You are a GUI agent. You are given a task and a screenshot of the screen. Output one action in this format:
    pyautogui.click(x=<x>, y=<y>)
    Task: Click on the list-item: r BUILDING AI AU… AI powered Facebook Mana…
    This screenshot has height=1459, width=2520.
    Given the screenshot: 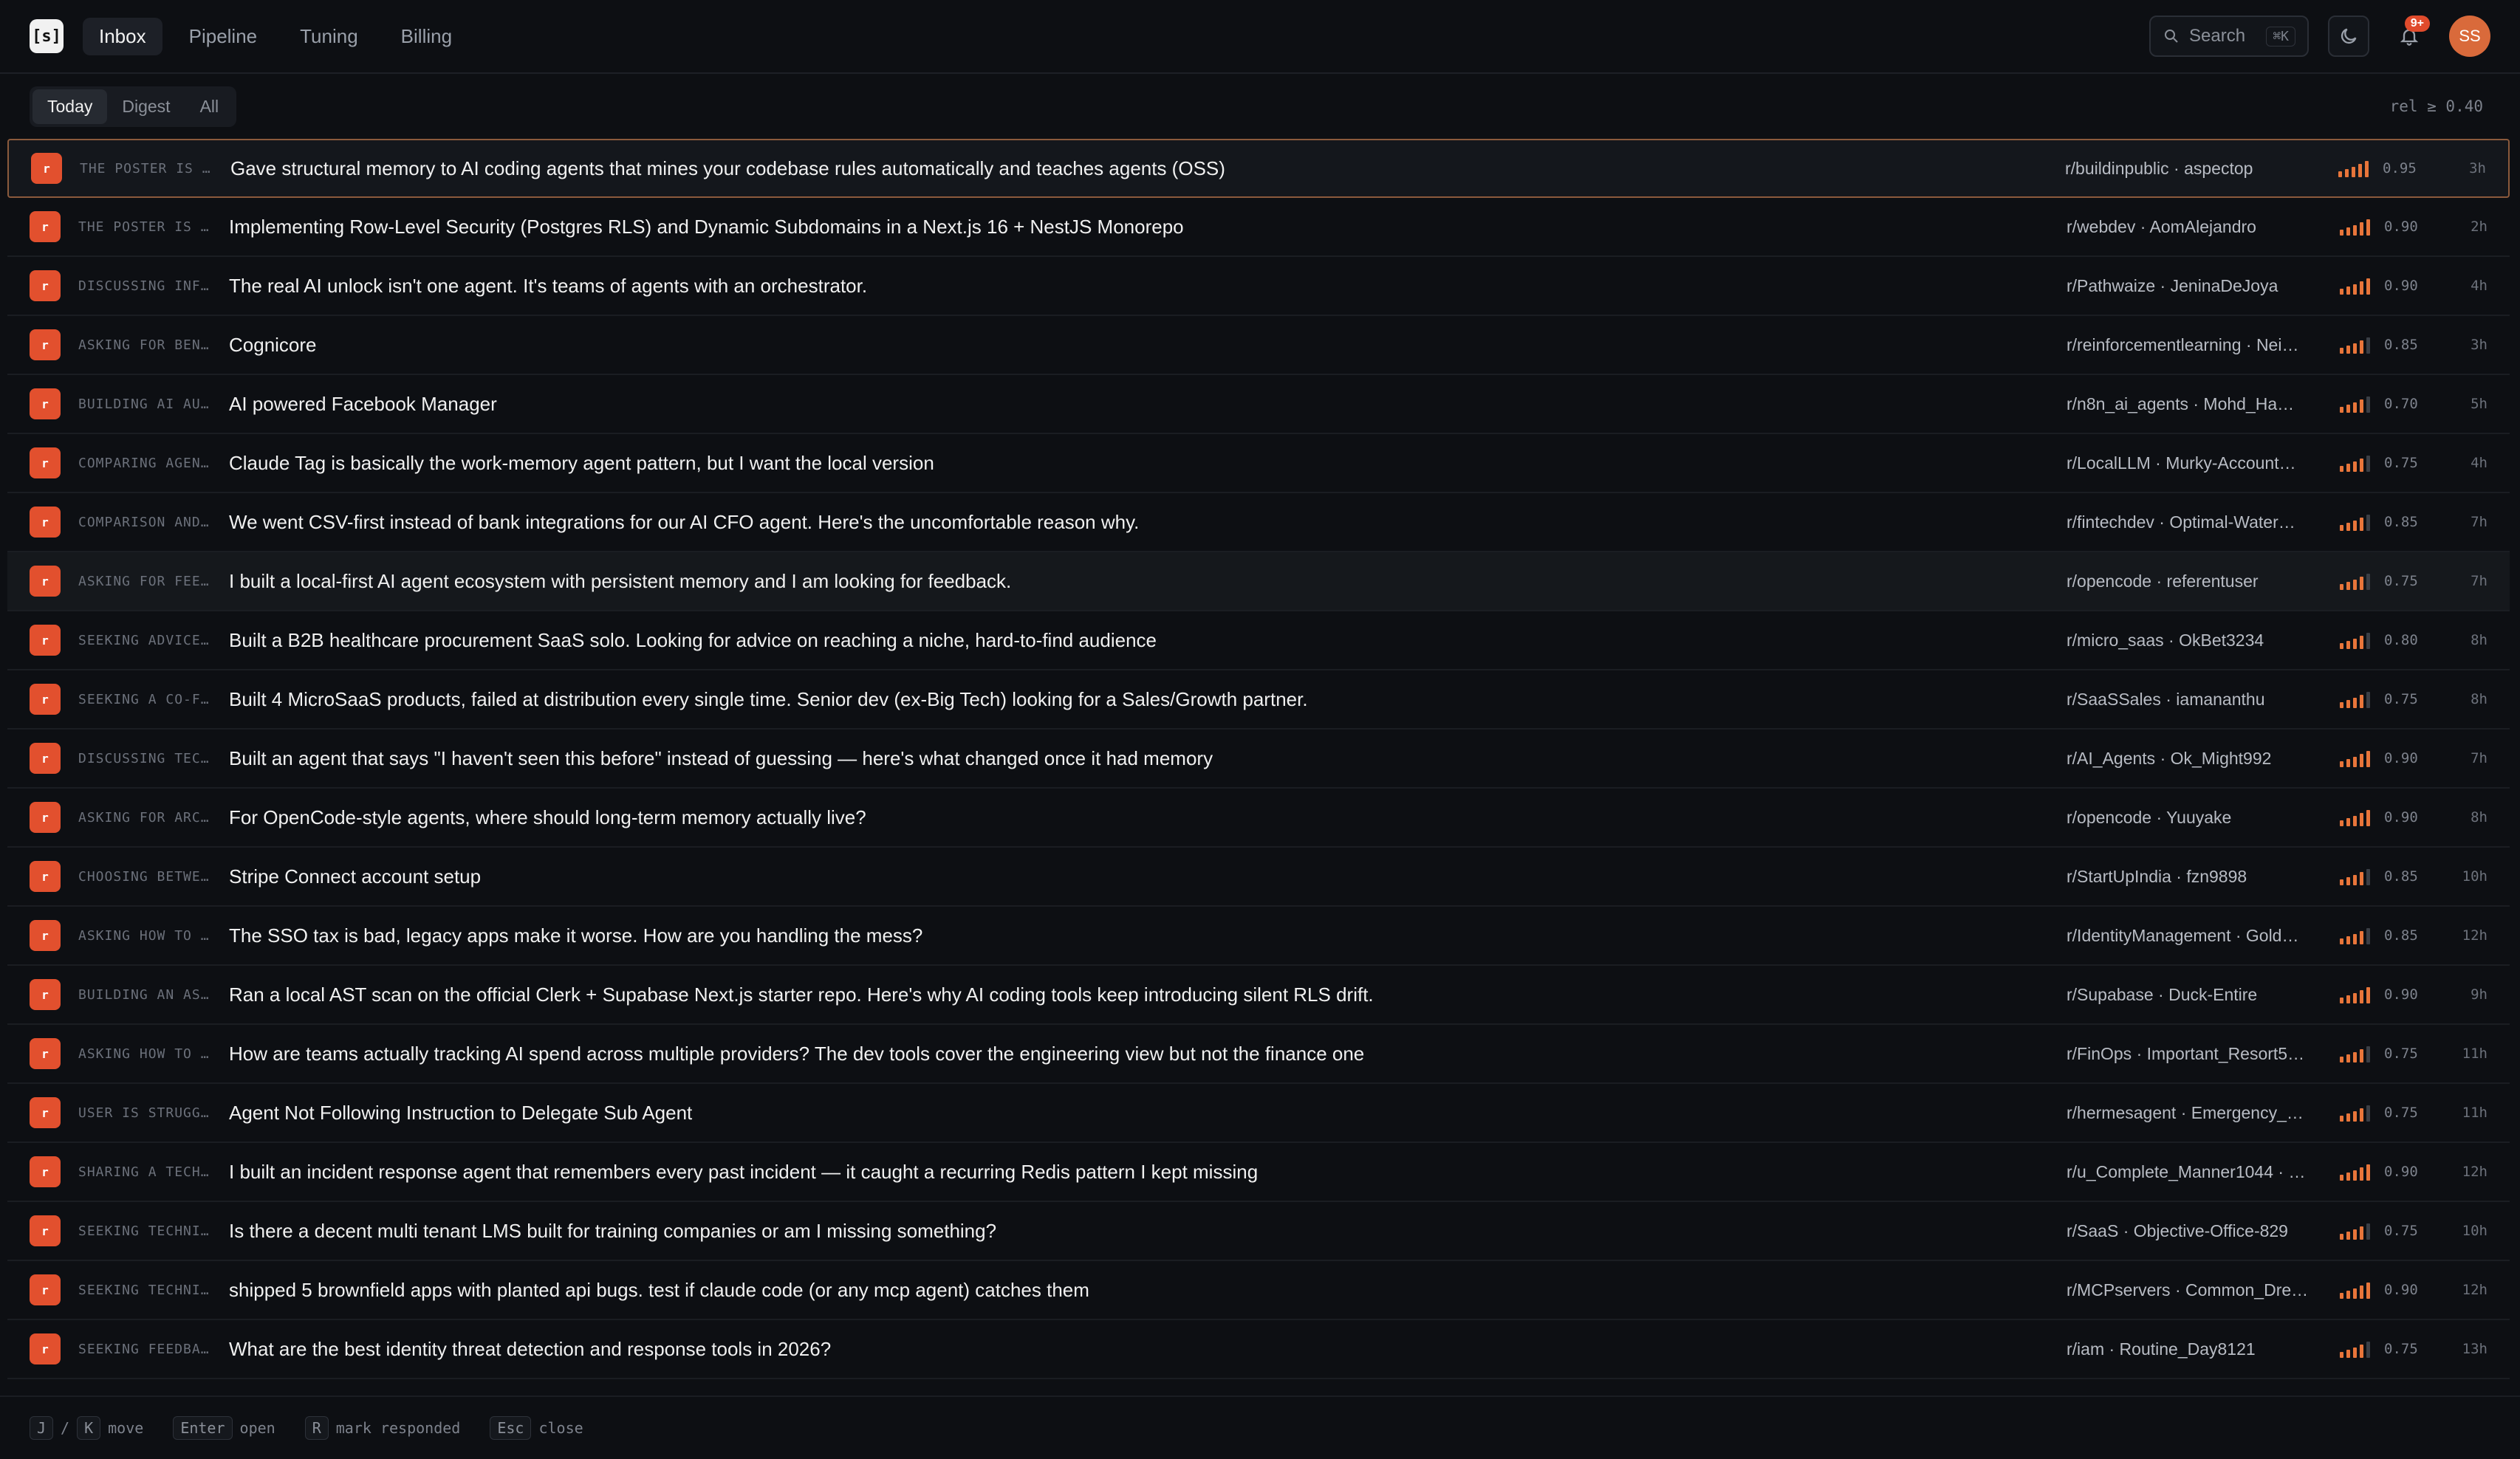 What is the action you would take?
    pyautogui.click(x=1258, y=404)
    